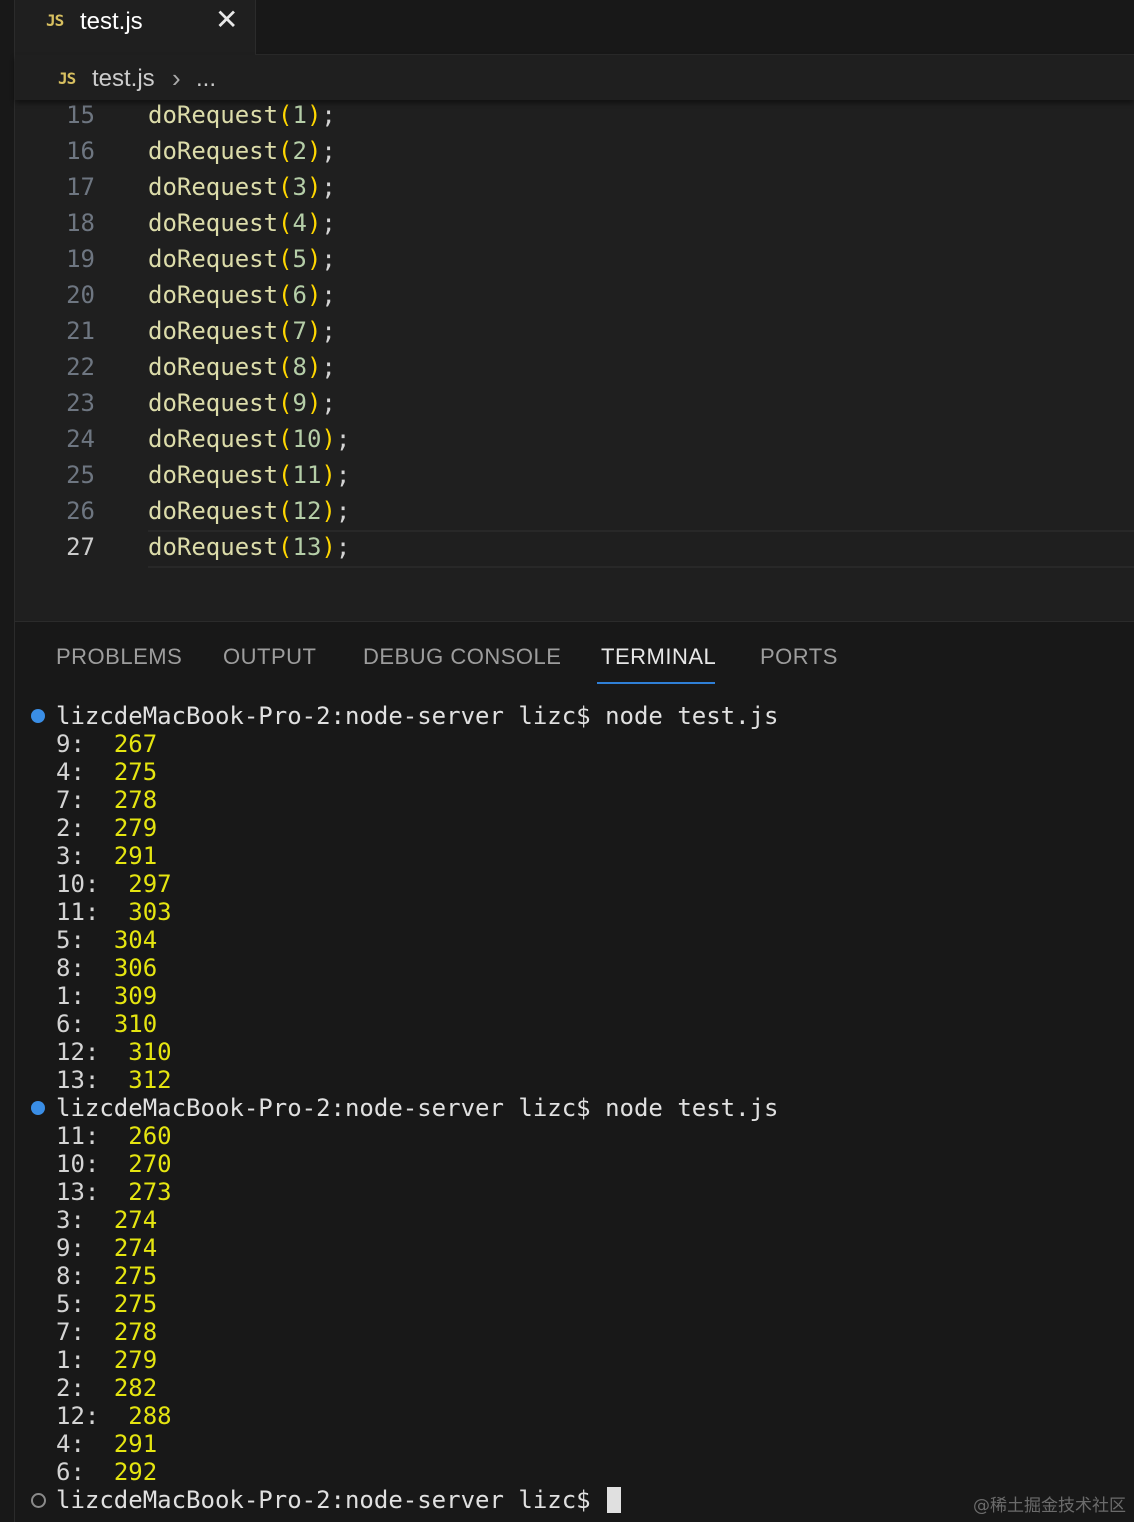  I want to click on terminal-command: node test.js, so click(692, 716).